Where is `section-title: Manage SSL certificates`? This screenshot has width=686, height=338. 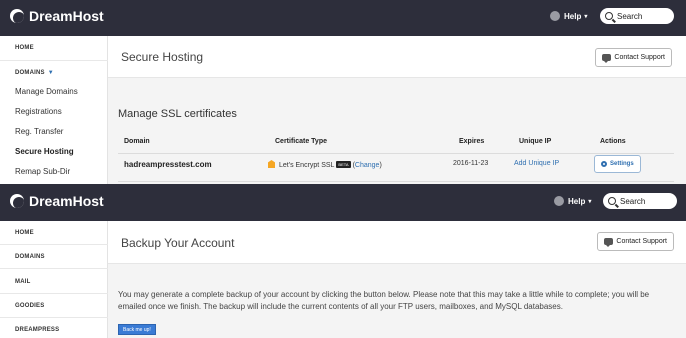 section-title: Manage SSL certificates is located at coordinates (177, 114).